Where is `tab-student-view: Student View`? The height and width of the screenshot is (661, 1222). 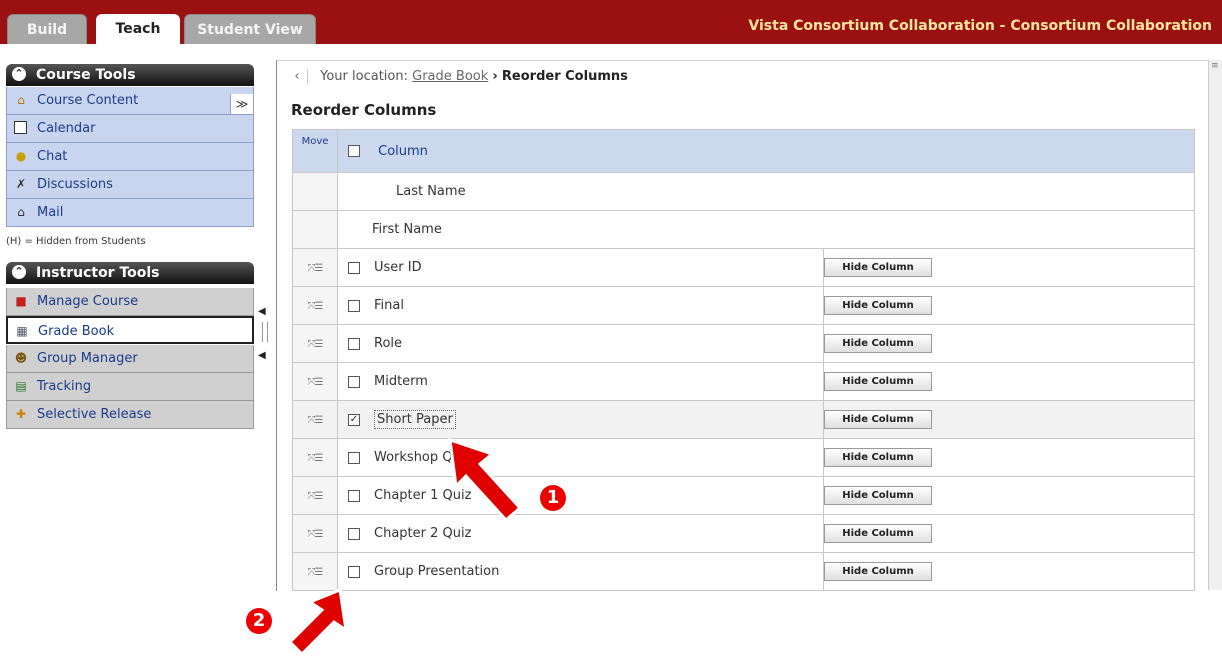 tab-student-view: Student View is located at coordinates (250, 29).